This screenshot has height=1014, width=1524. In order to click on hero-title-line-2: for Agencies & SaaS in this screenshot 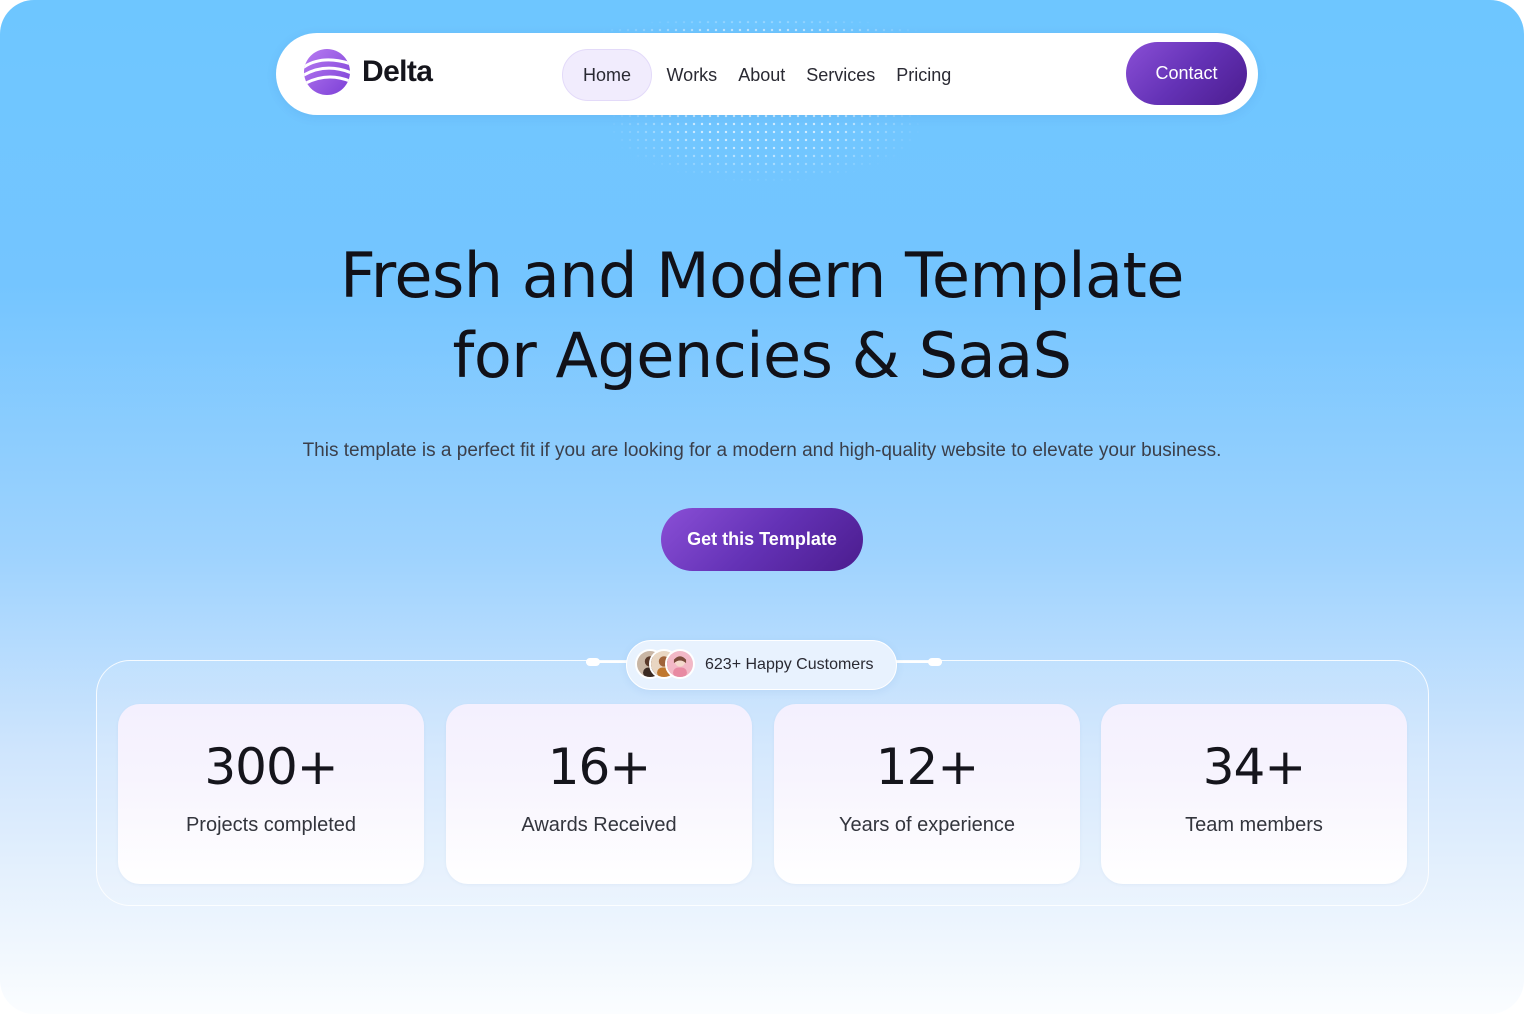, I will do `click(762, 355)`.